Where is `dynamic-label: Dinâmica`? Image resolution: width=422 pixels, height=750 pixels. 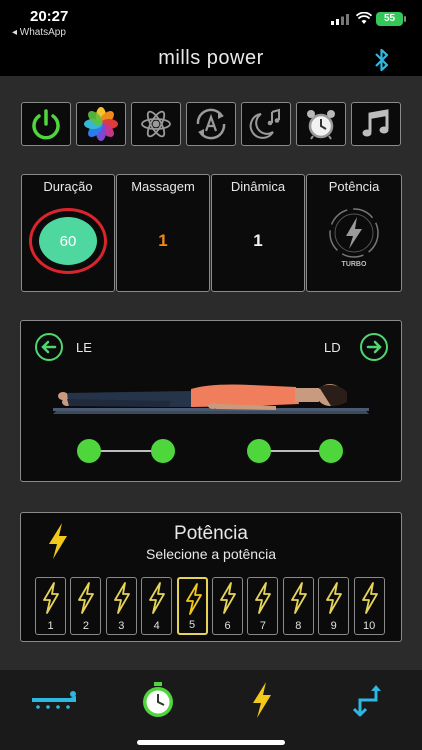 dynamic-label: Dinâmica is located at coordinates (258, 186).